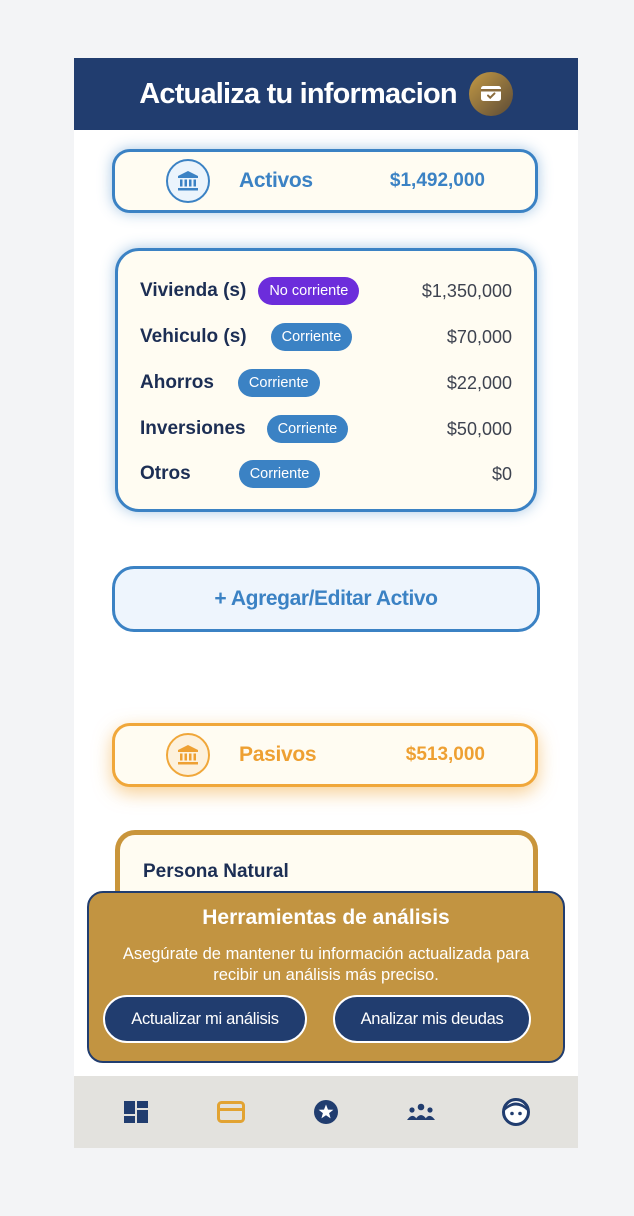 This screenshot has width=634, height=1216. I want to click on nav-community, so click(421, 1112).